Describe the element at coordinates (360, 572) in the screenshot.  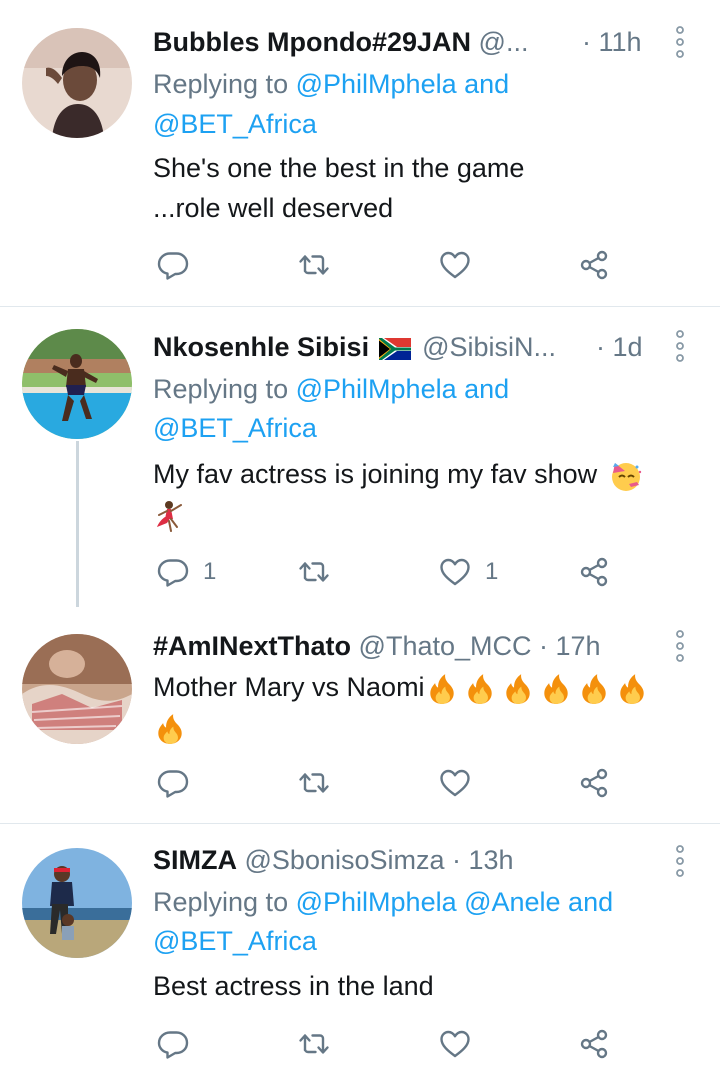
I see `action-bar: 1 1` at that location.